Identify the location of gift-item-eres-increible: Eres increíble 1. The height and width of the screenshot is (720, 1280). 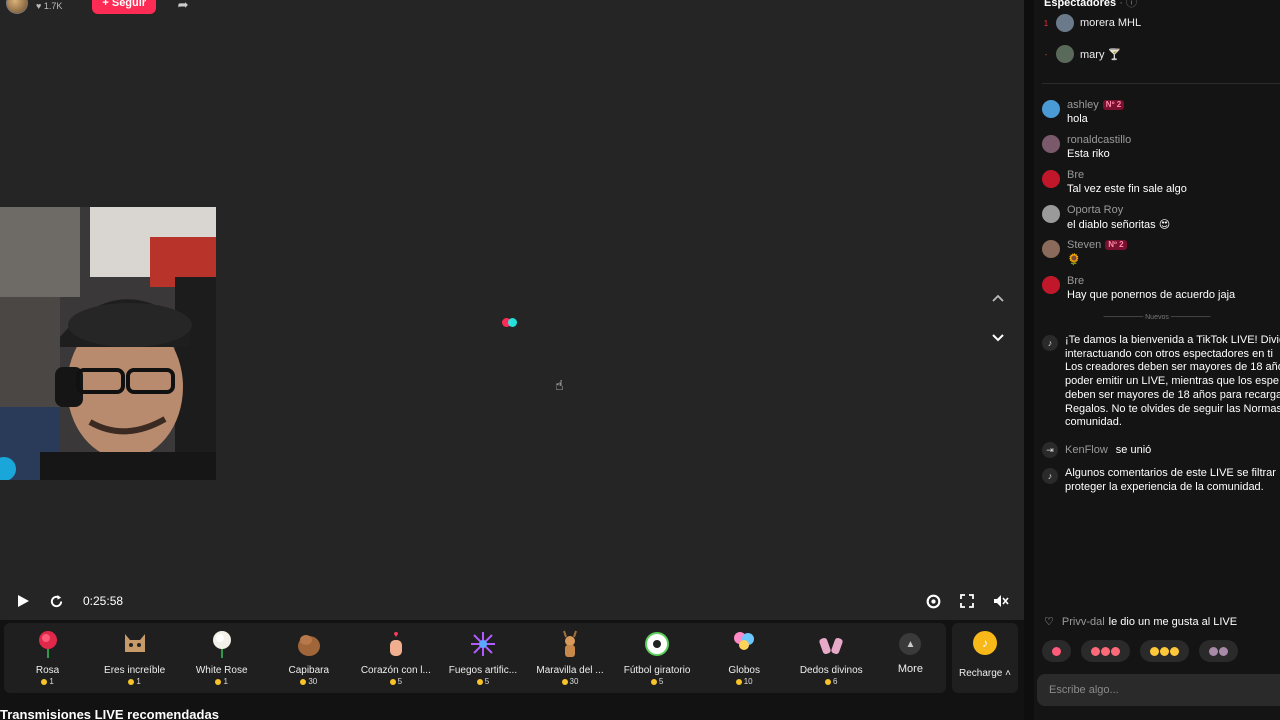
(134, 658).